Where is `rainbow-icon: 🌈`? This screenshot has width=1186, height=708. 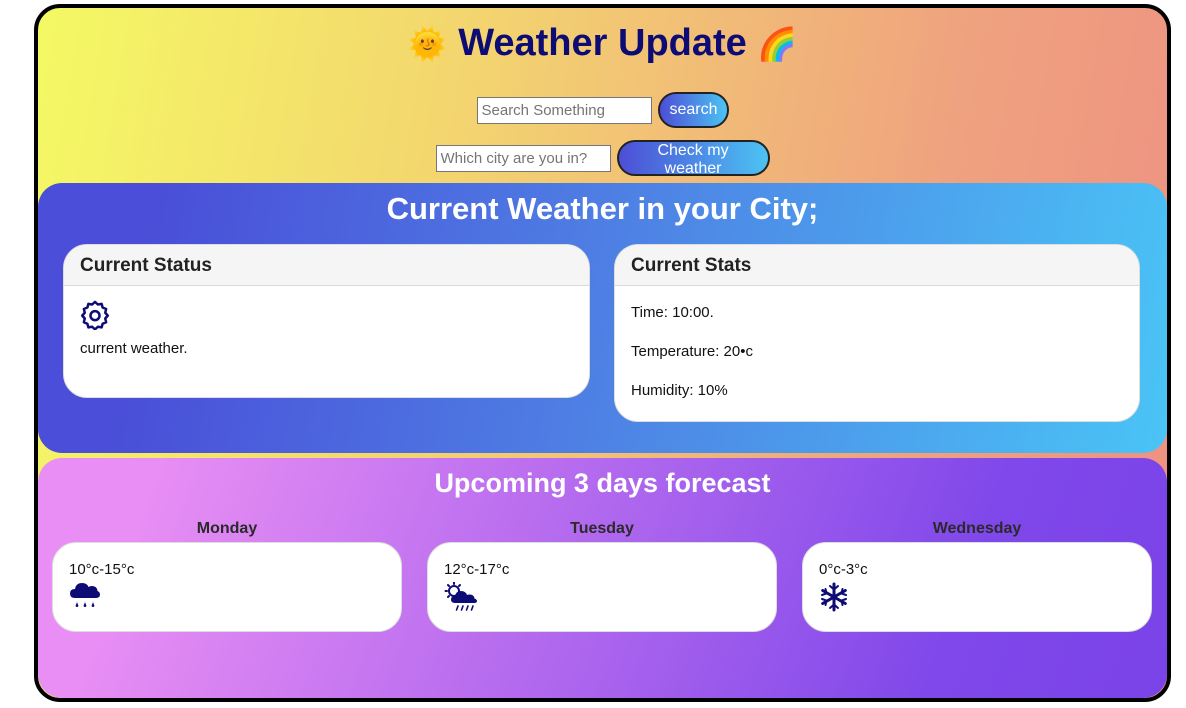
rainbow-icon: 🌈 is located at coordinates (777, 44).